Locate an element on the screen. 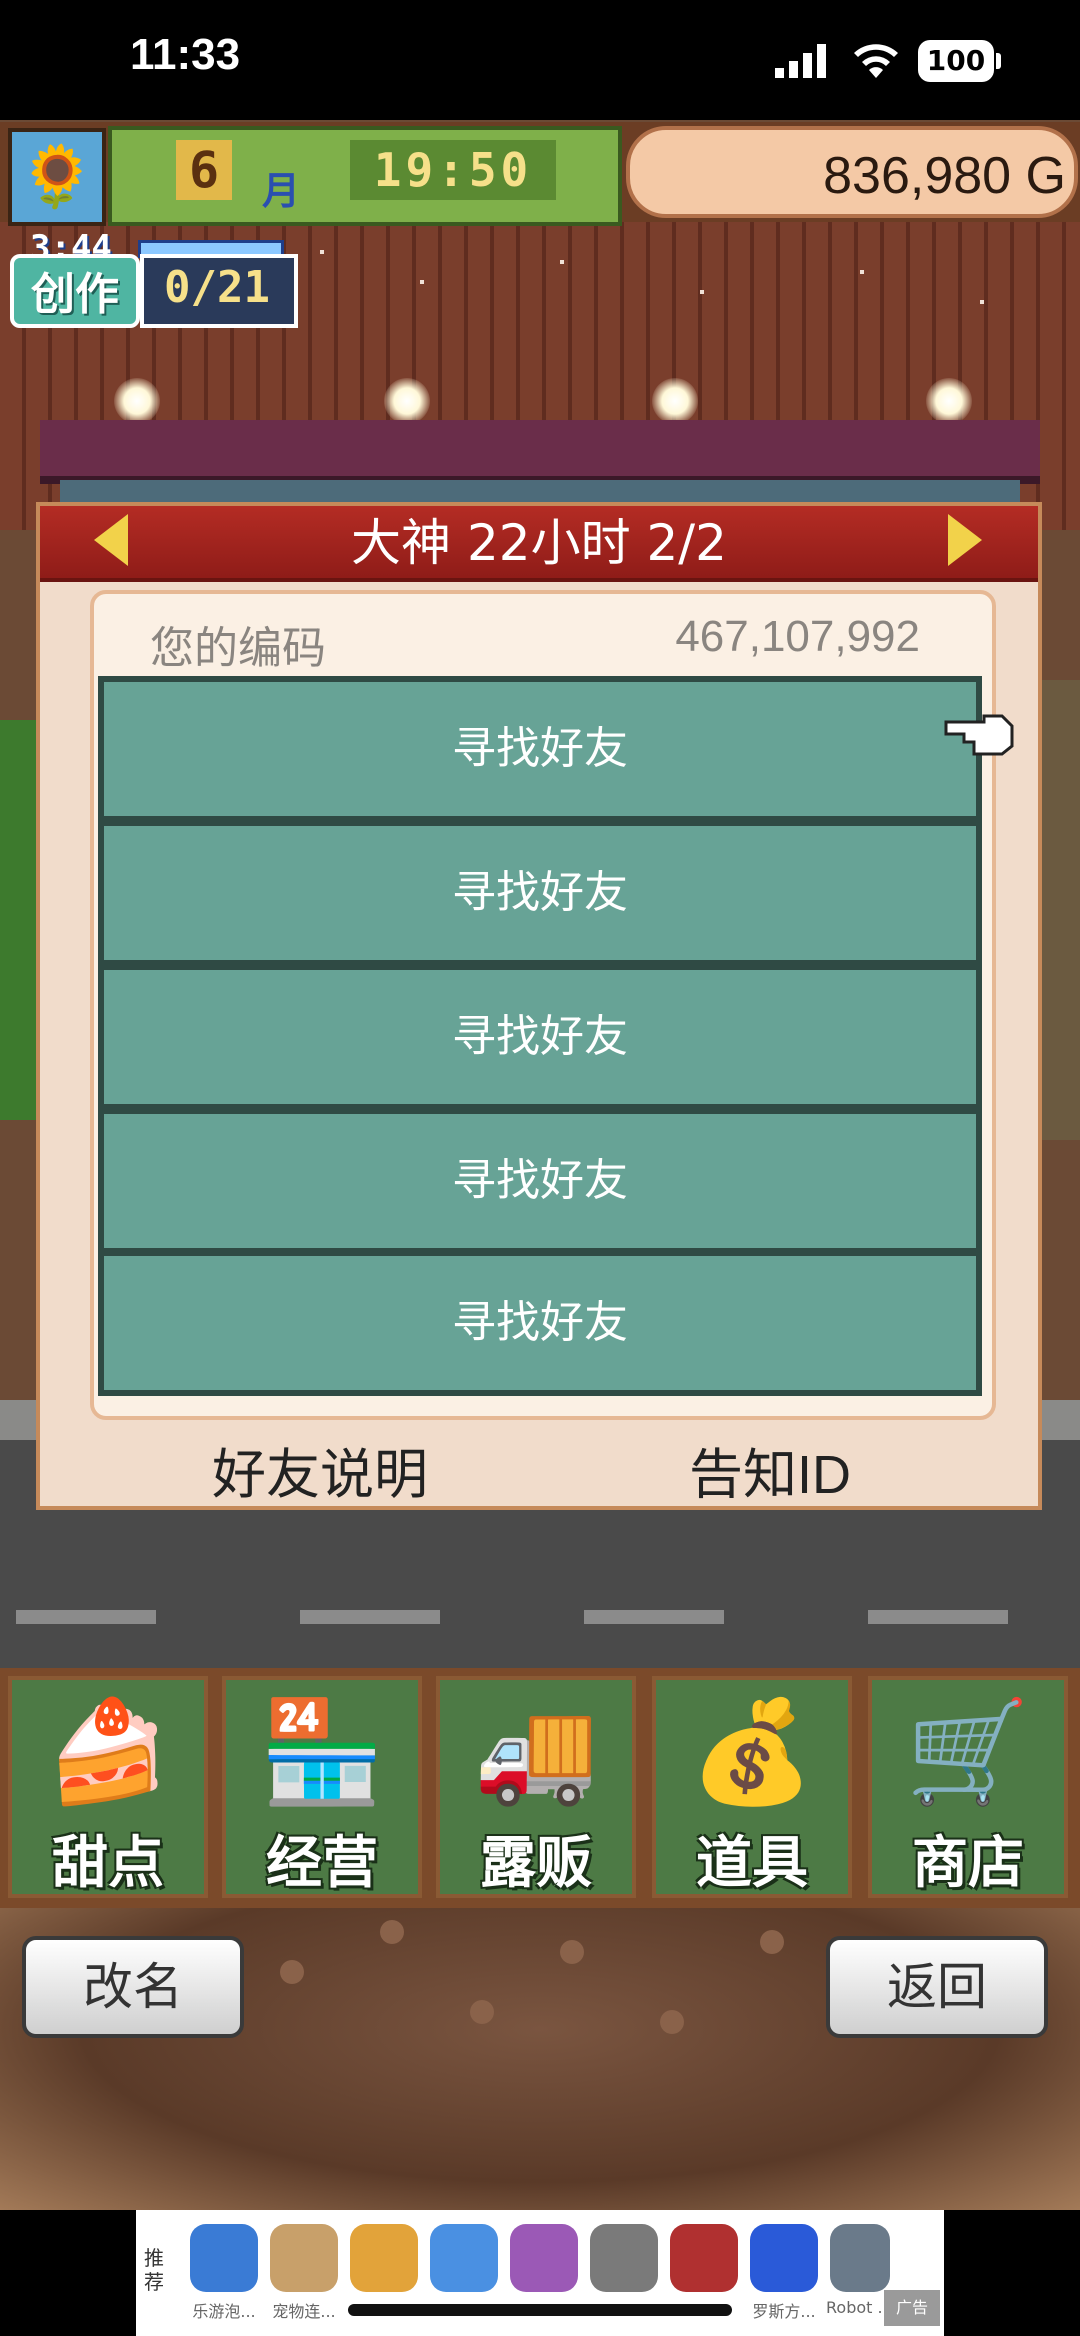  status-time: 11:33 is located at coordinates (185, 54).